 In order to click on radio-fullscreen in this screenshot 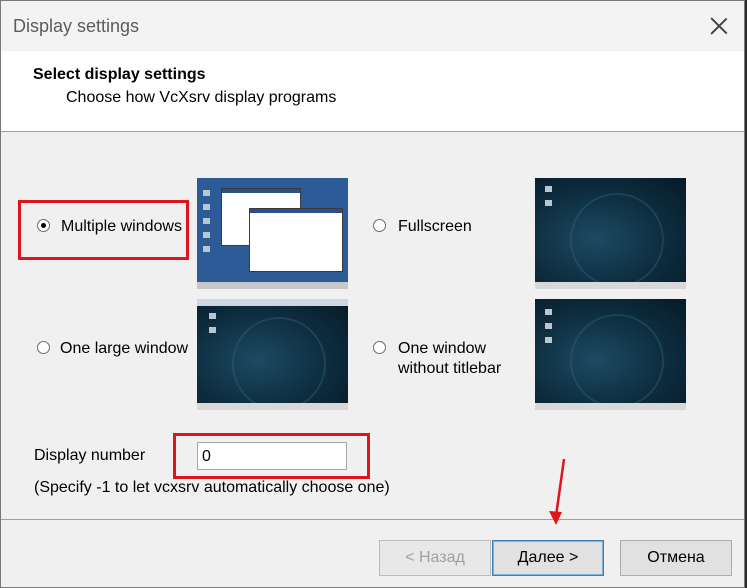, I will do `click(379, 225)`.